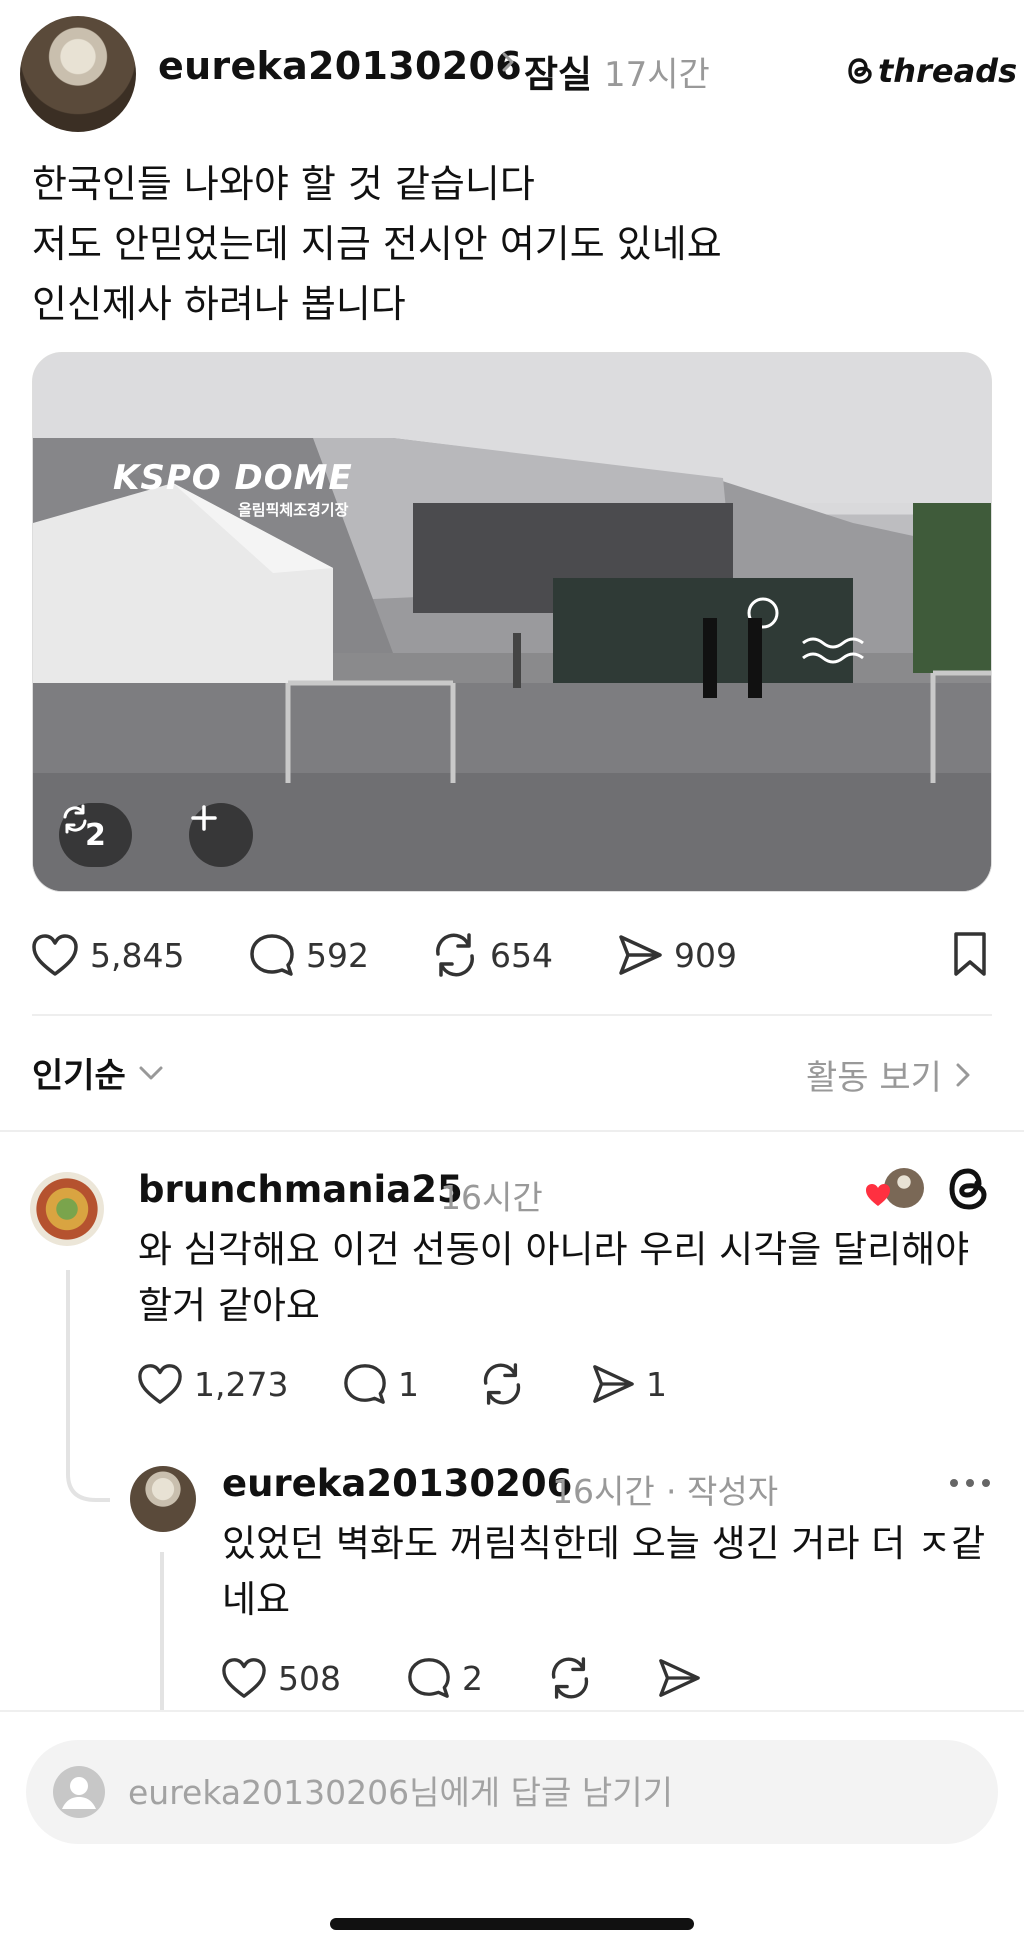  What do you see at coordinates (558, 71) in the screenshot?
I see `post-location: 잠실` at bounding box center [558, 71].